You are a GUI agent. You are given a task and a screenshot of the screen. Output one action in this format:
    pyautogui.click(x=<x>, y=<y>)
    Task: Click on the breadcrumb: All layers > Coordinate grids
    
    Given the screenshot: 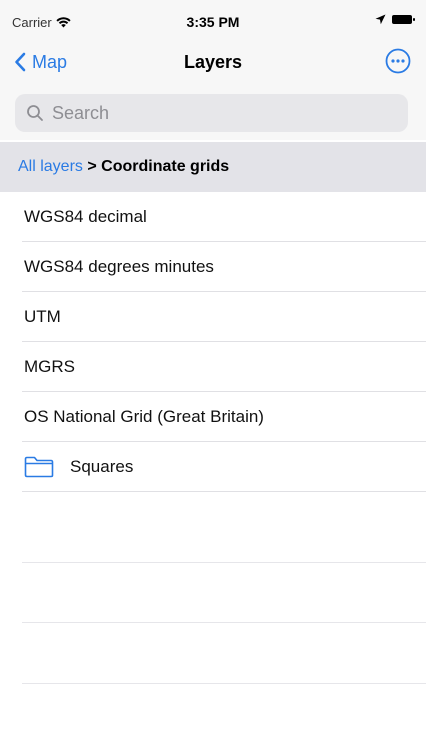 What is the action you would take?
    pyautogui.click(x=213, y=167)
    